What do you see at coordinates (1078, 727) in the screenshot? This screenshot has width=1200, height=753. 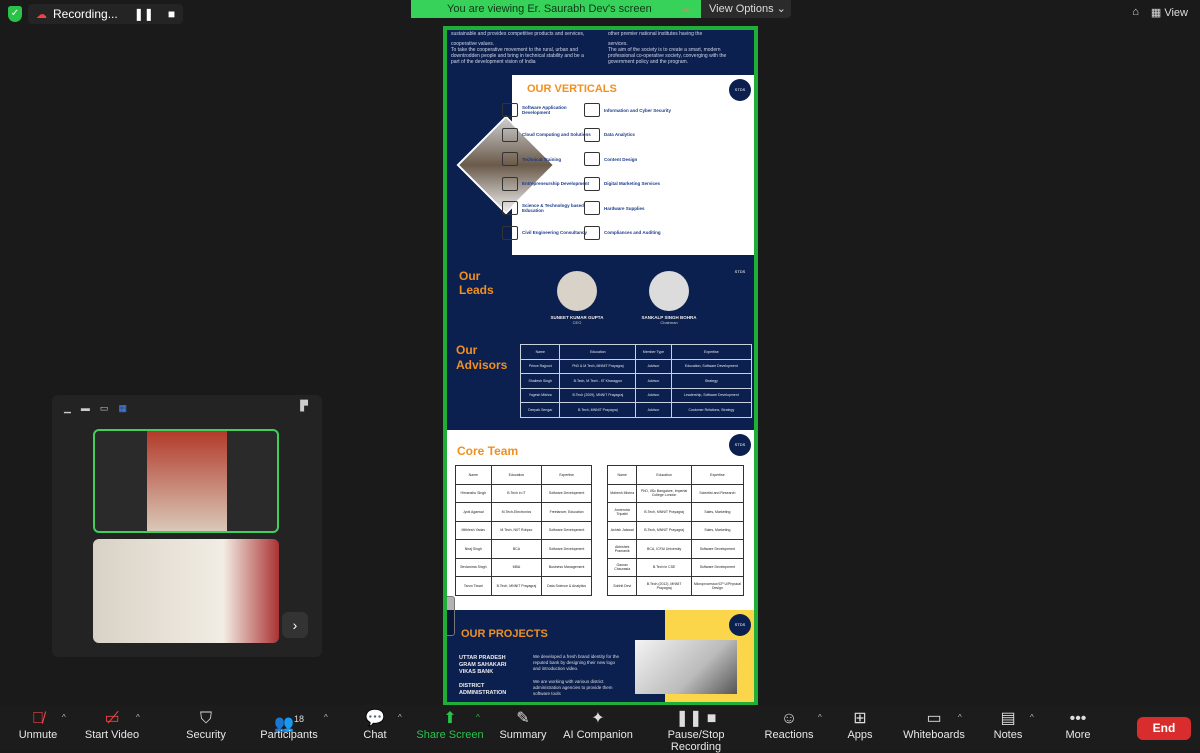 I see `more-button: ••• More` at bounding box center [1078, 727].